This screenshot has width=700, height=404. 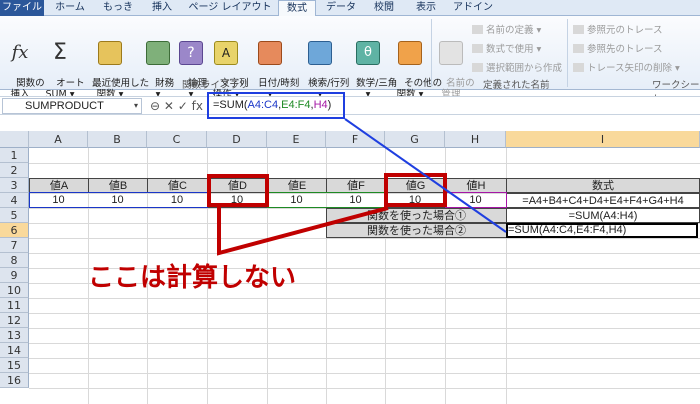 What do you see at coordinates (14, 350) in the screenshot?
I see `row-header: 14` at bounding box center [14, 350].